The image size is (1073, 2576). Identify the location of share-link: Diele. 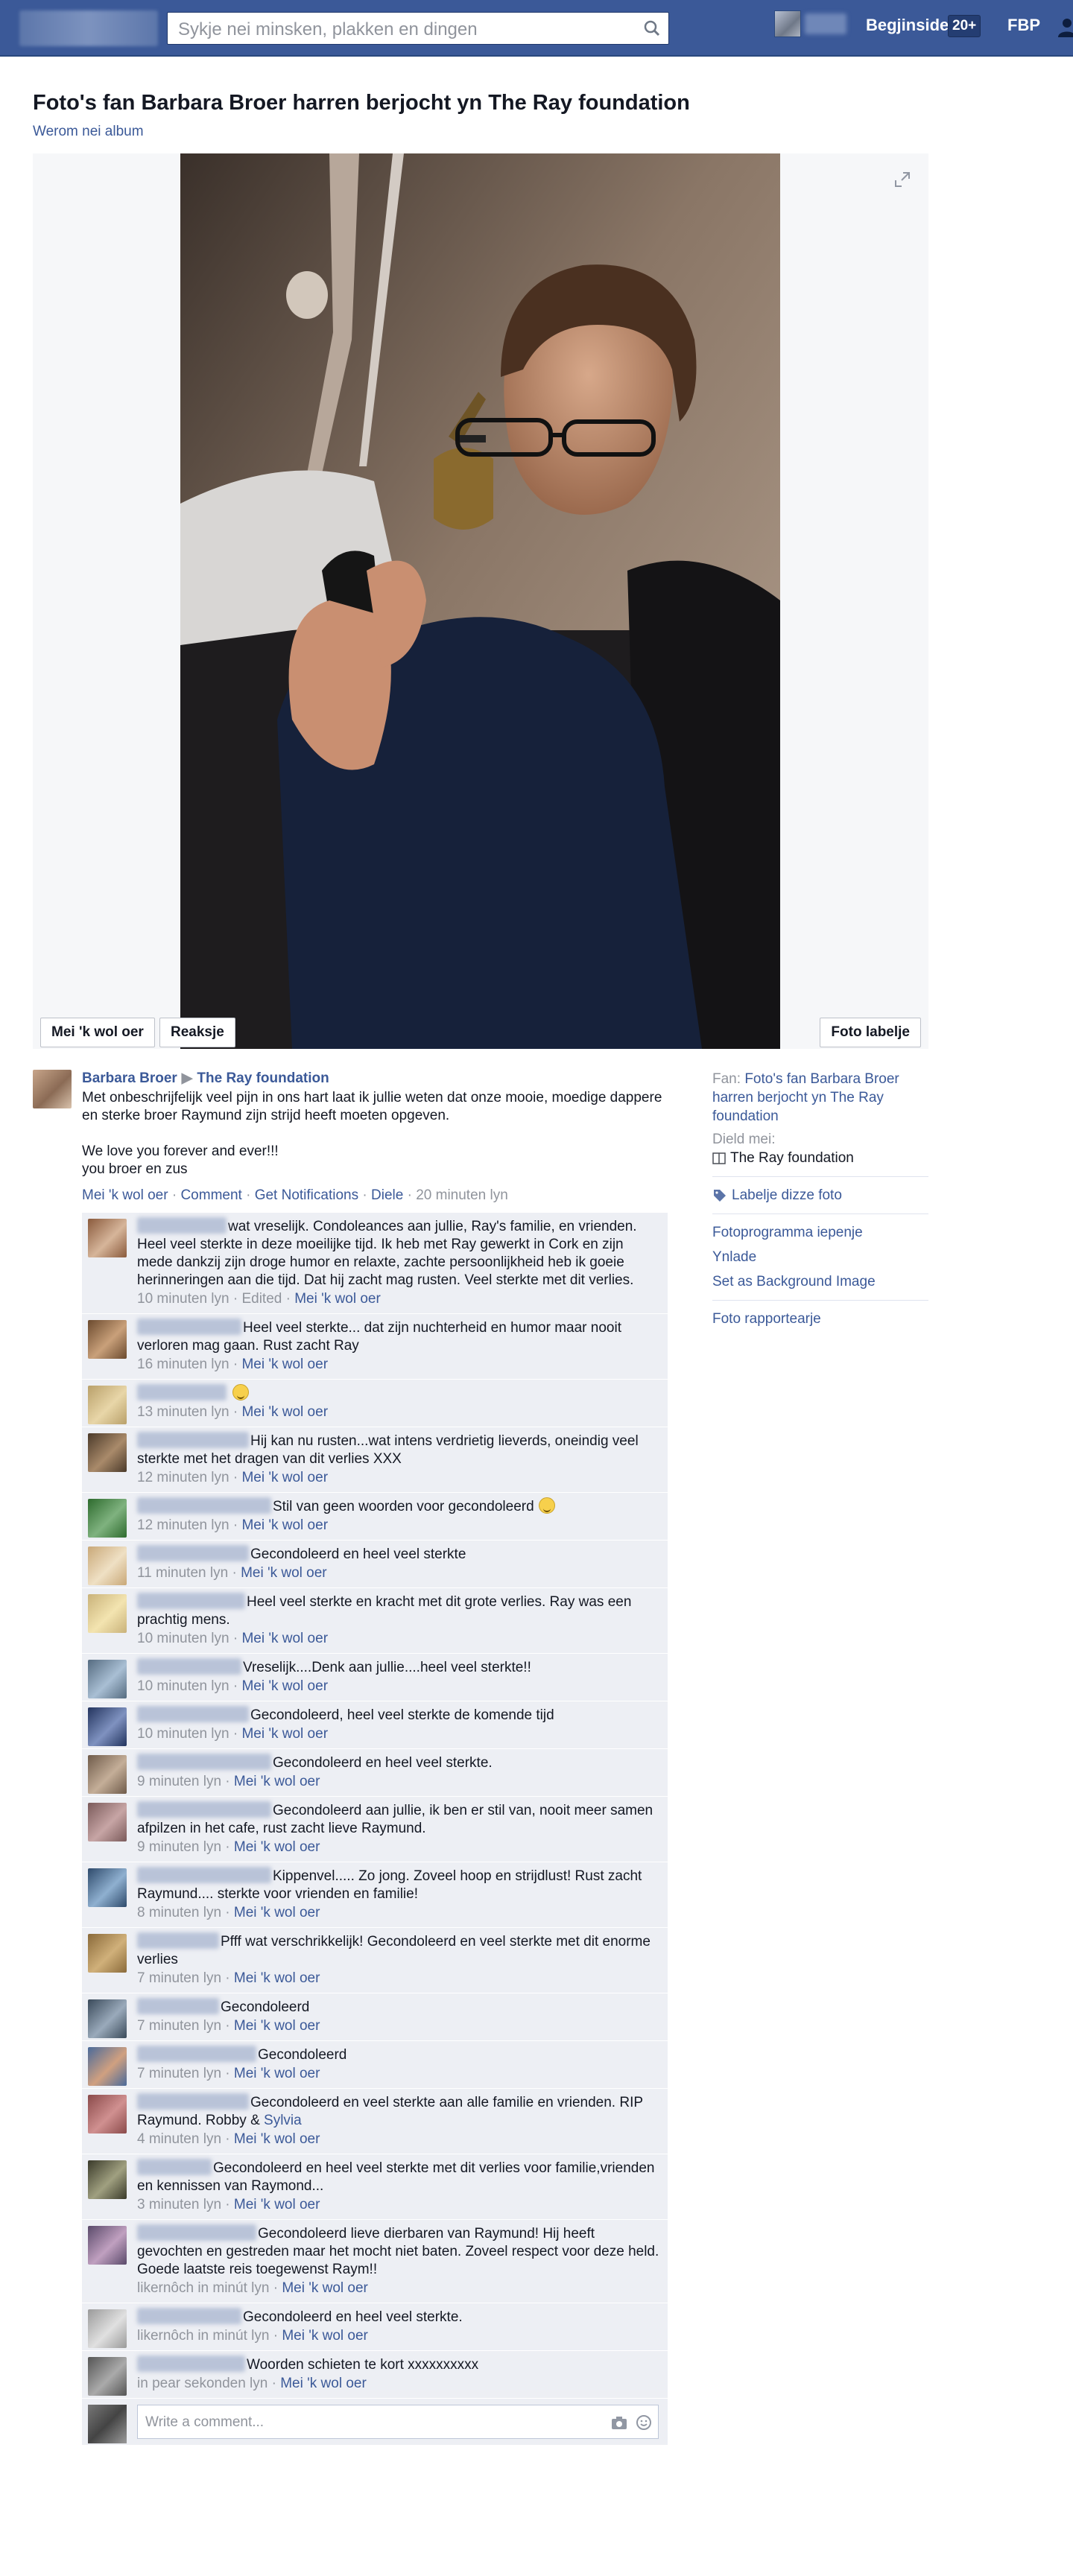
(387, 1195).